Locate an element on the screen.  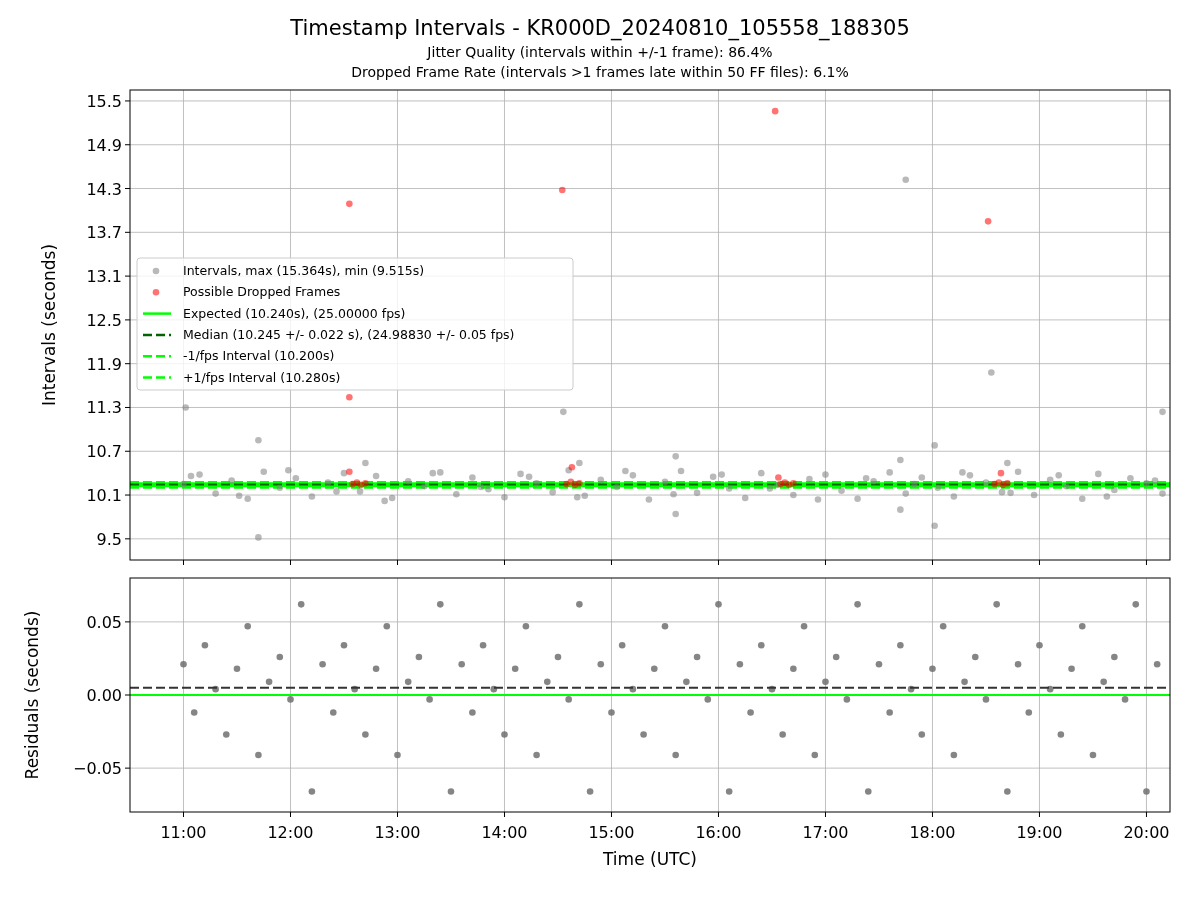
tick-label: 12:00 is located at coordinates (290, 832).